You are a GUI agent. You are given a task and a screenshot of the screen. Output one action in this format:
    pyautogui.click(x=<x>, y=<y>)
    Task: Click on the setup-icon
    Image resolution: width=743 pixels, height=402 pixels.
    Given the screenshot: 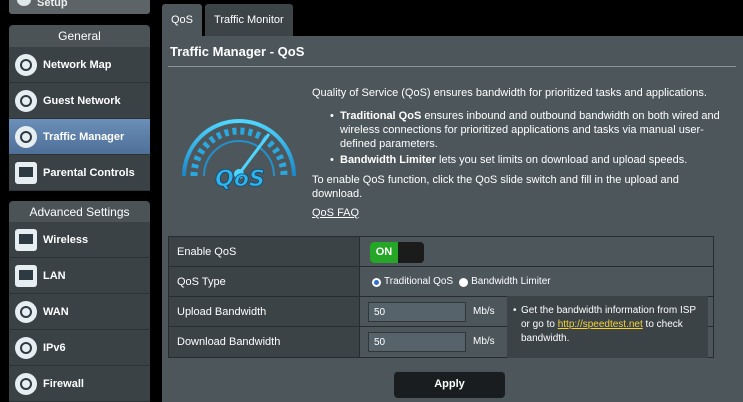 What is the action you would take?
    pyautogui.click(x=24, y=3)
    